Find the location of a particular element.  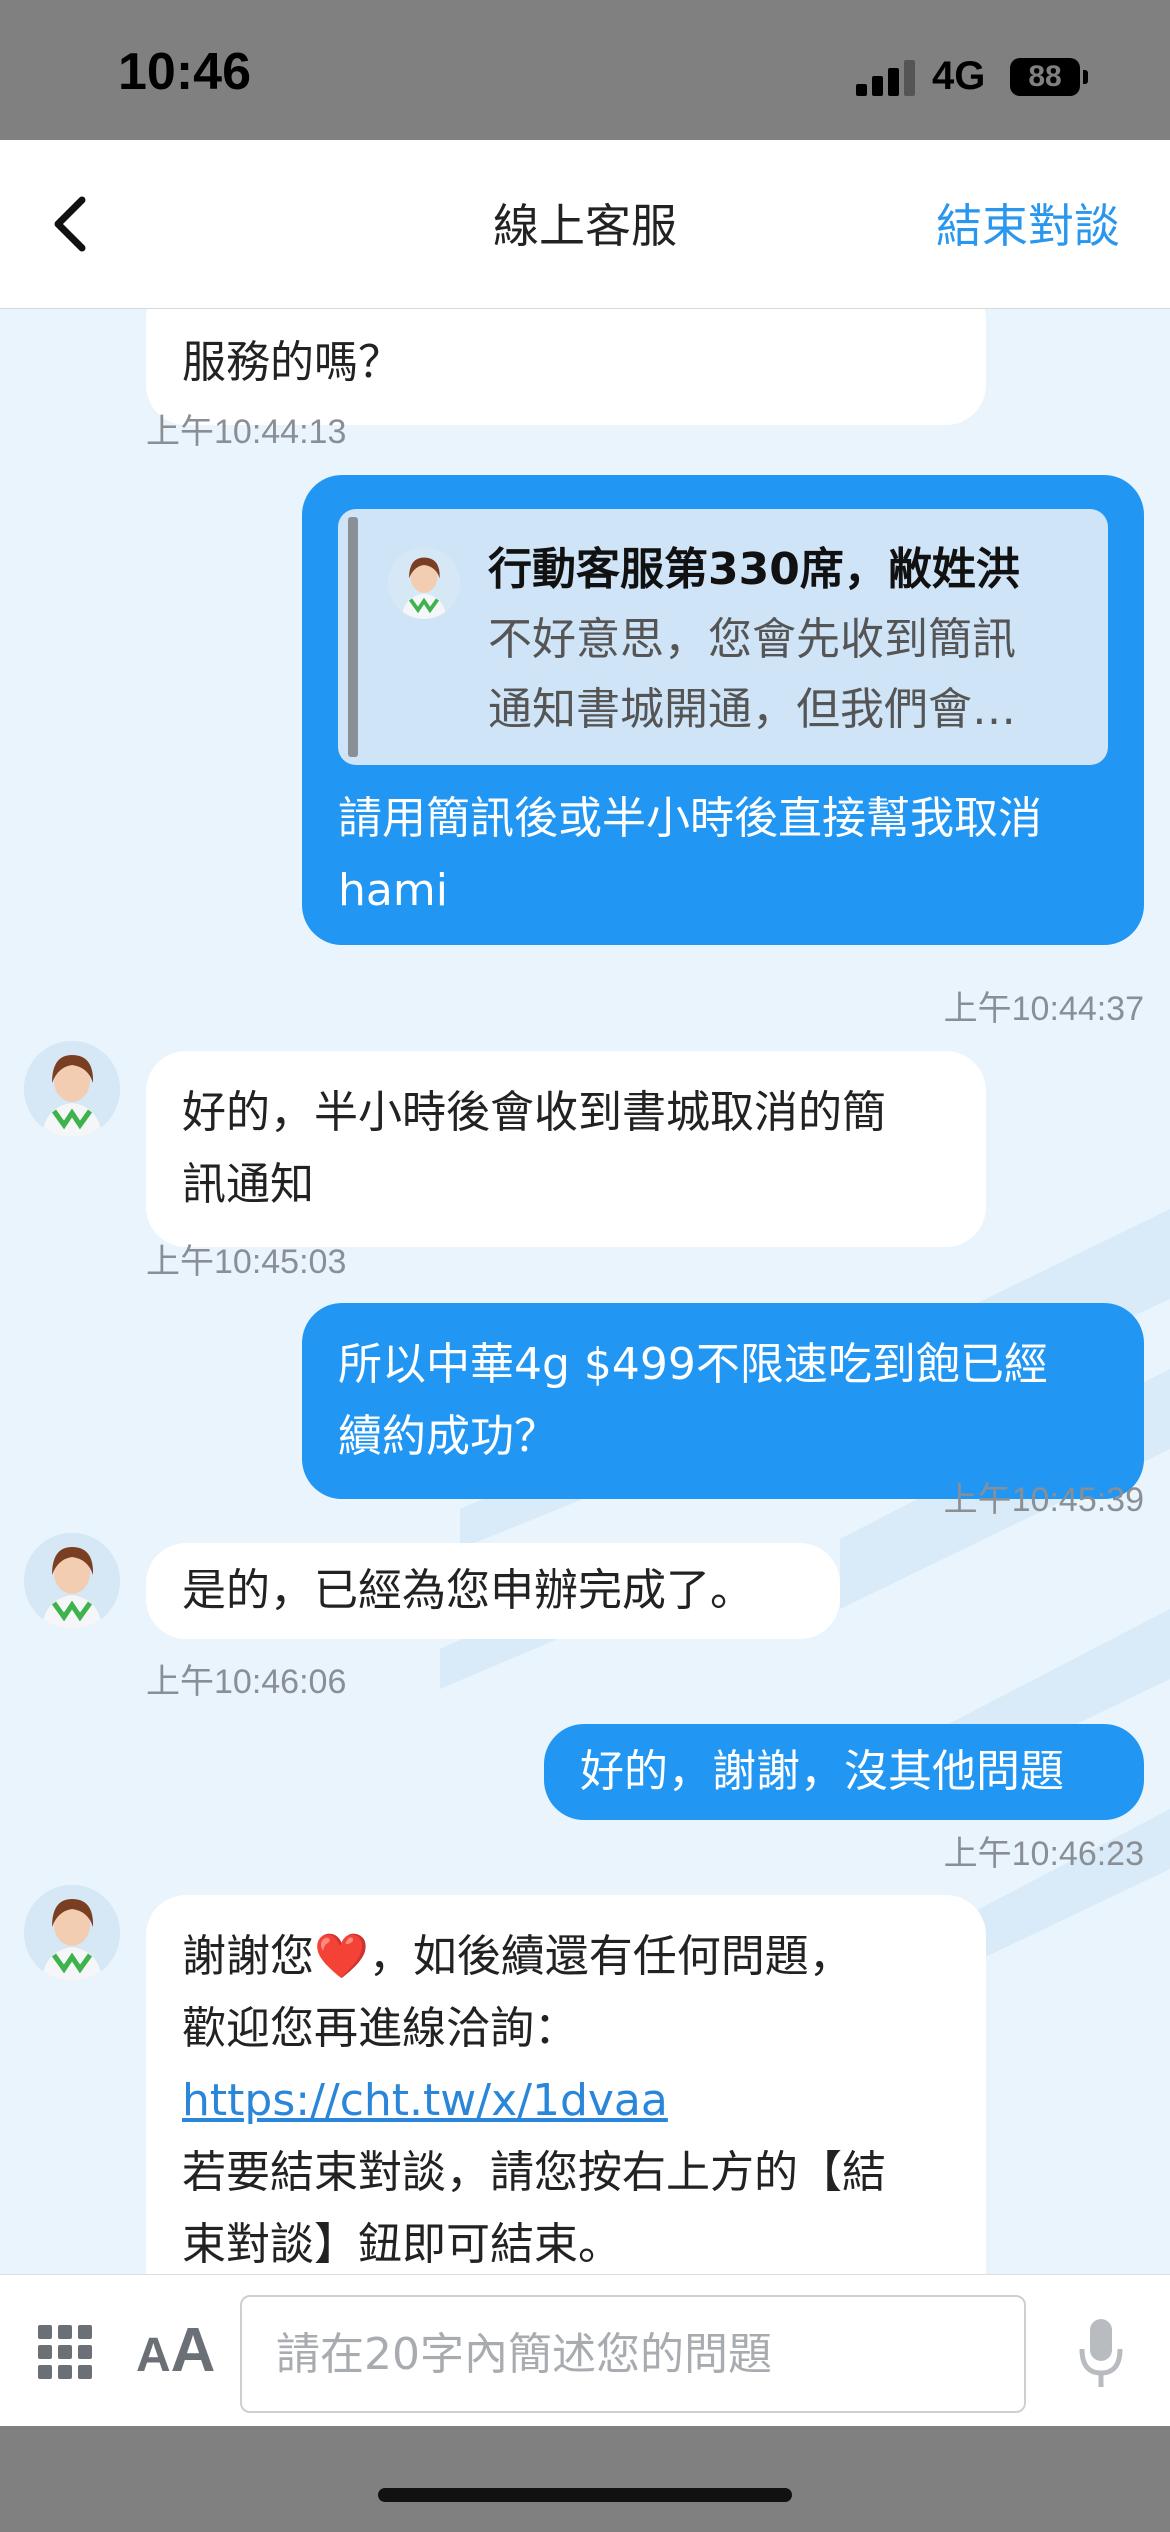

message-text: 好的，半小時後會收到書城取消的簡 is located at coordinates (534, 1112).